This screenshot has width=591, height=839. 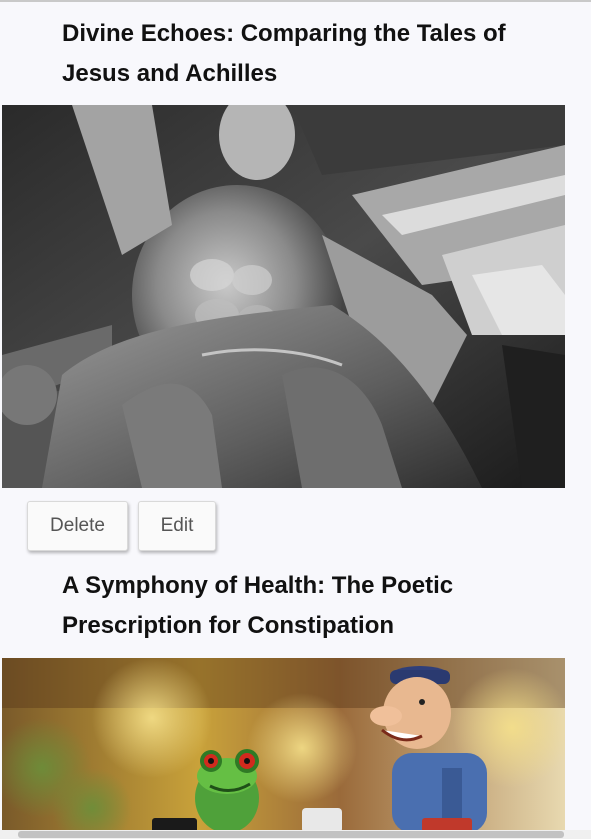 I want to click on edit-button: Edit, so click(x=177, y=526).